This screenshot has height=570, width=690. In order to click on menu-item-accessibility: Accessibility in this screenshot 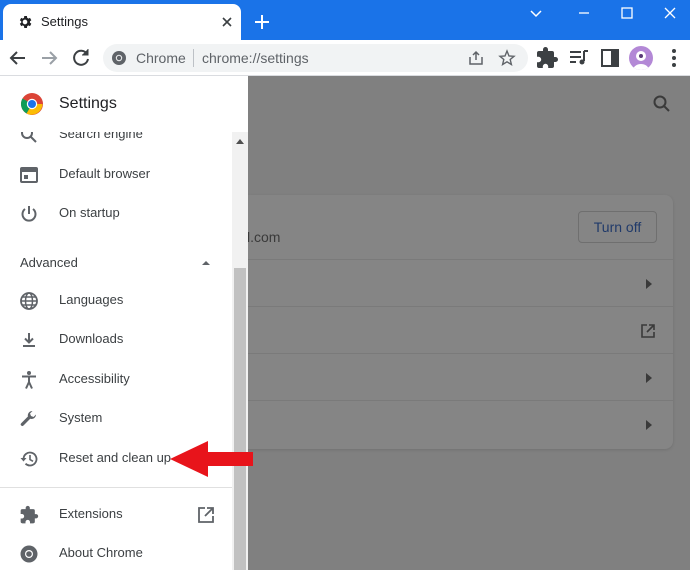, I will do `click(116, 379)`.